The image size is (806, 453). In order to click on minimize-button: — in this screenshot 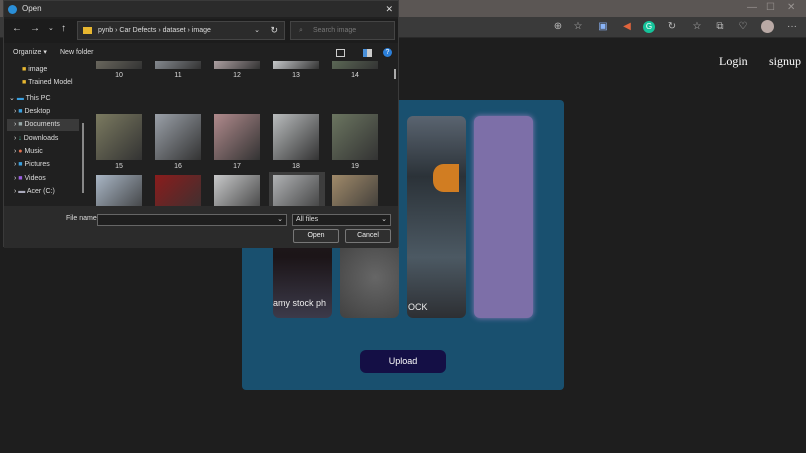, I will do `click(752, 7)`.